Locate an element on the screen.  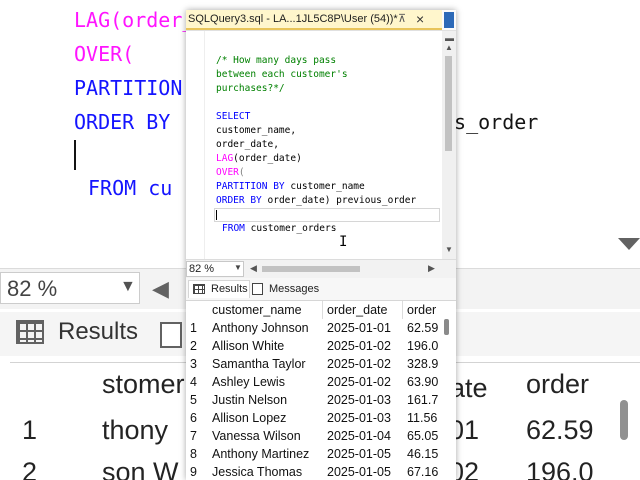
code-over-line: OVER( is located at coordinates (230, 172).